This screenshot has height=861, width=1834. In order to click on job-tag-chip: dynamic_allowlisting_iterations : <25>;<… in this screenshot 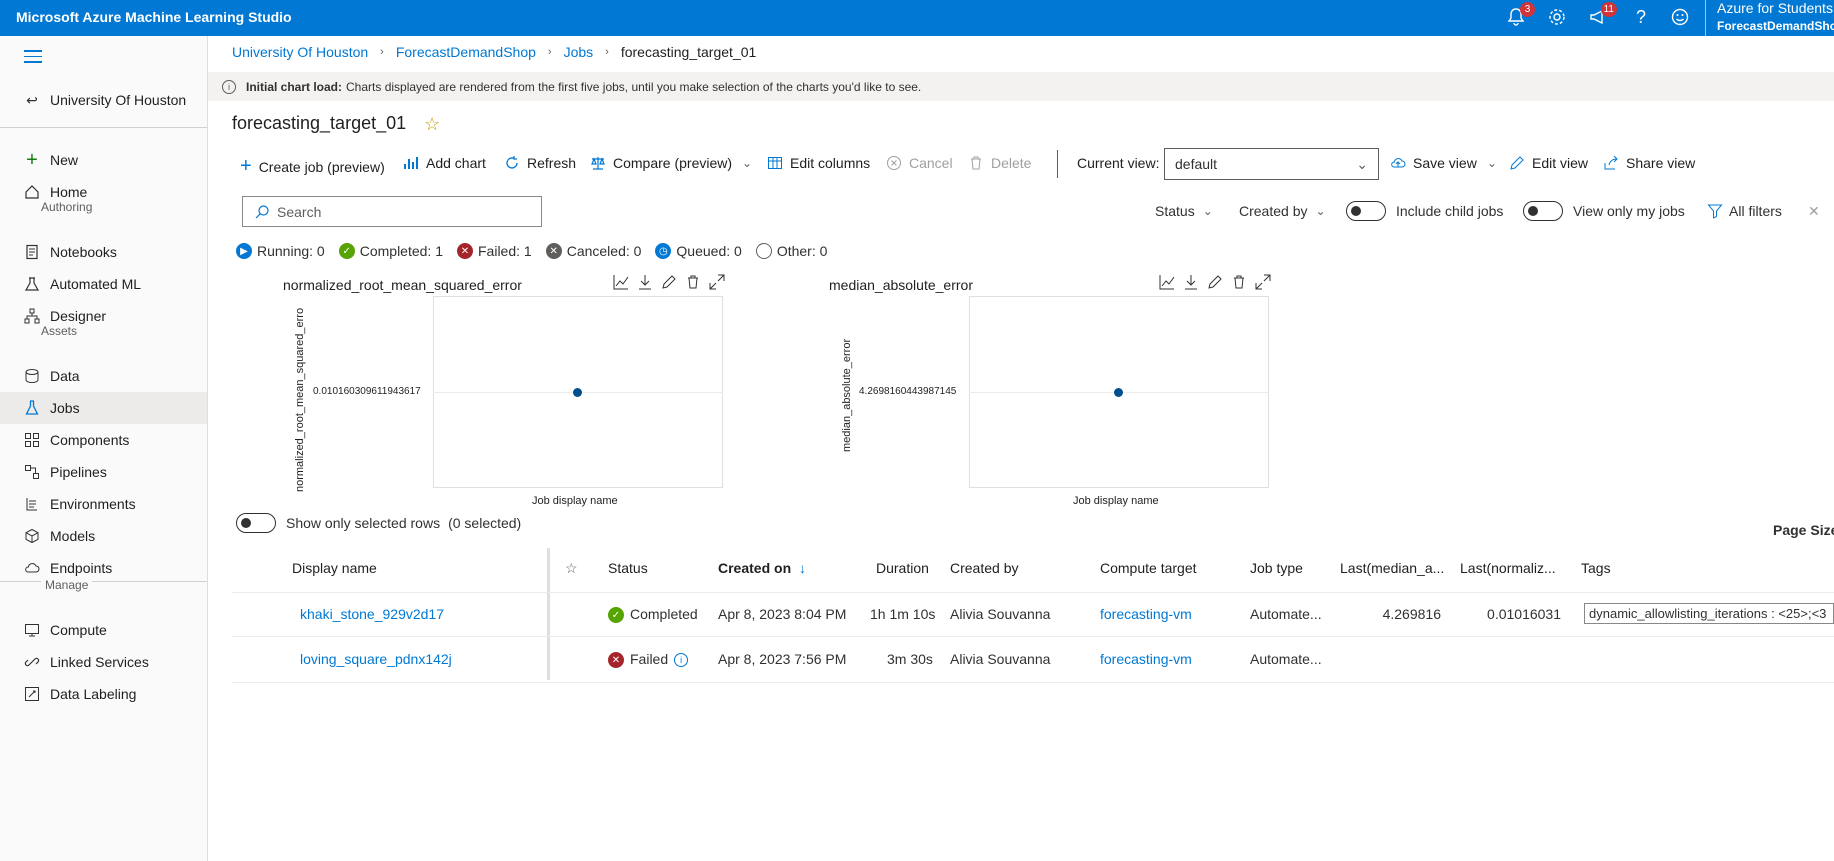, I will do `click(1709, 613)`.